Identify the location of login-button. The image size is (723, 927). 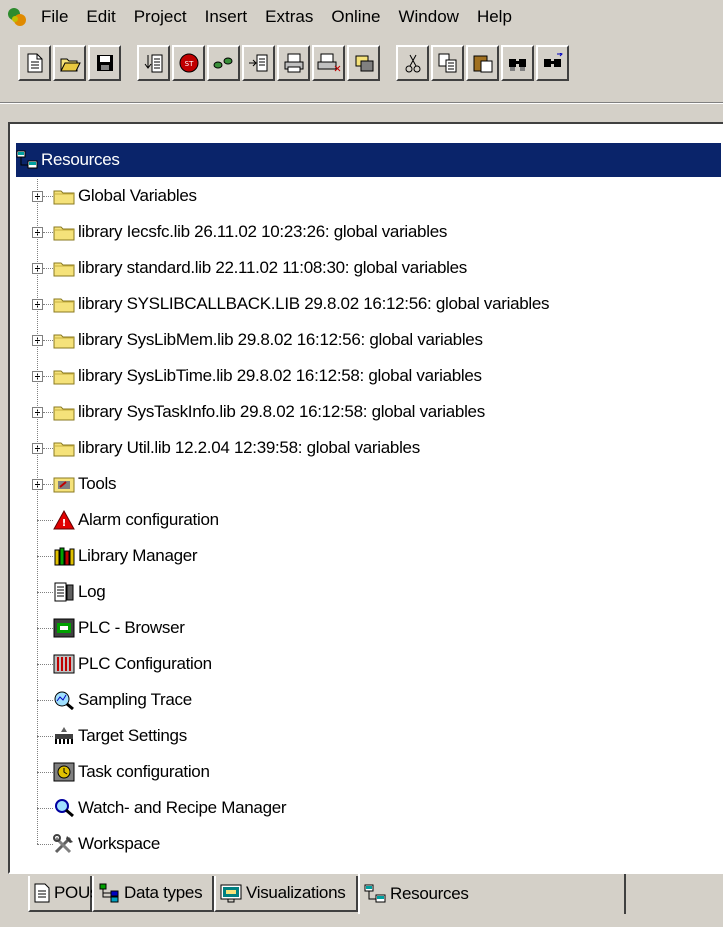
(153, 63).